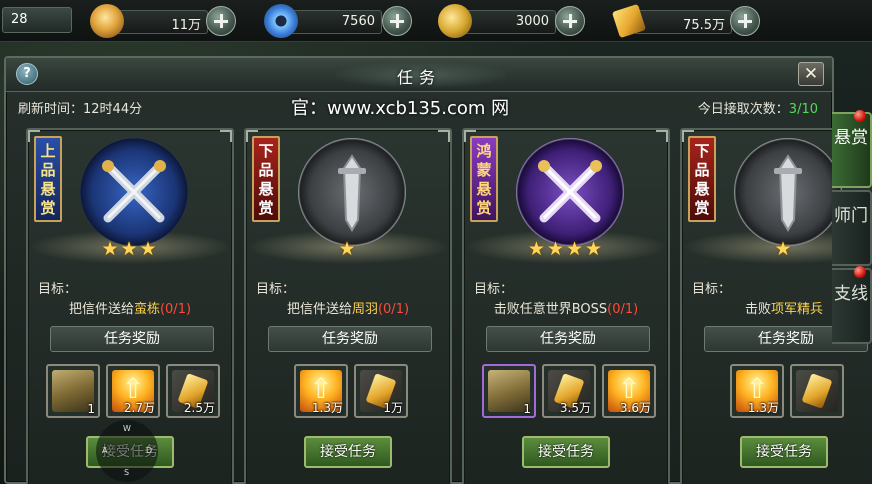 Image resolution: width=872 pixels, height=484 pixels. Describe the element at coordinates (127, 428) in the screenshot. I see `compass-north: W` at that location.